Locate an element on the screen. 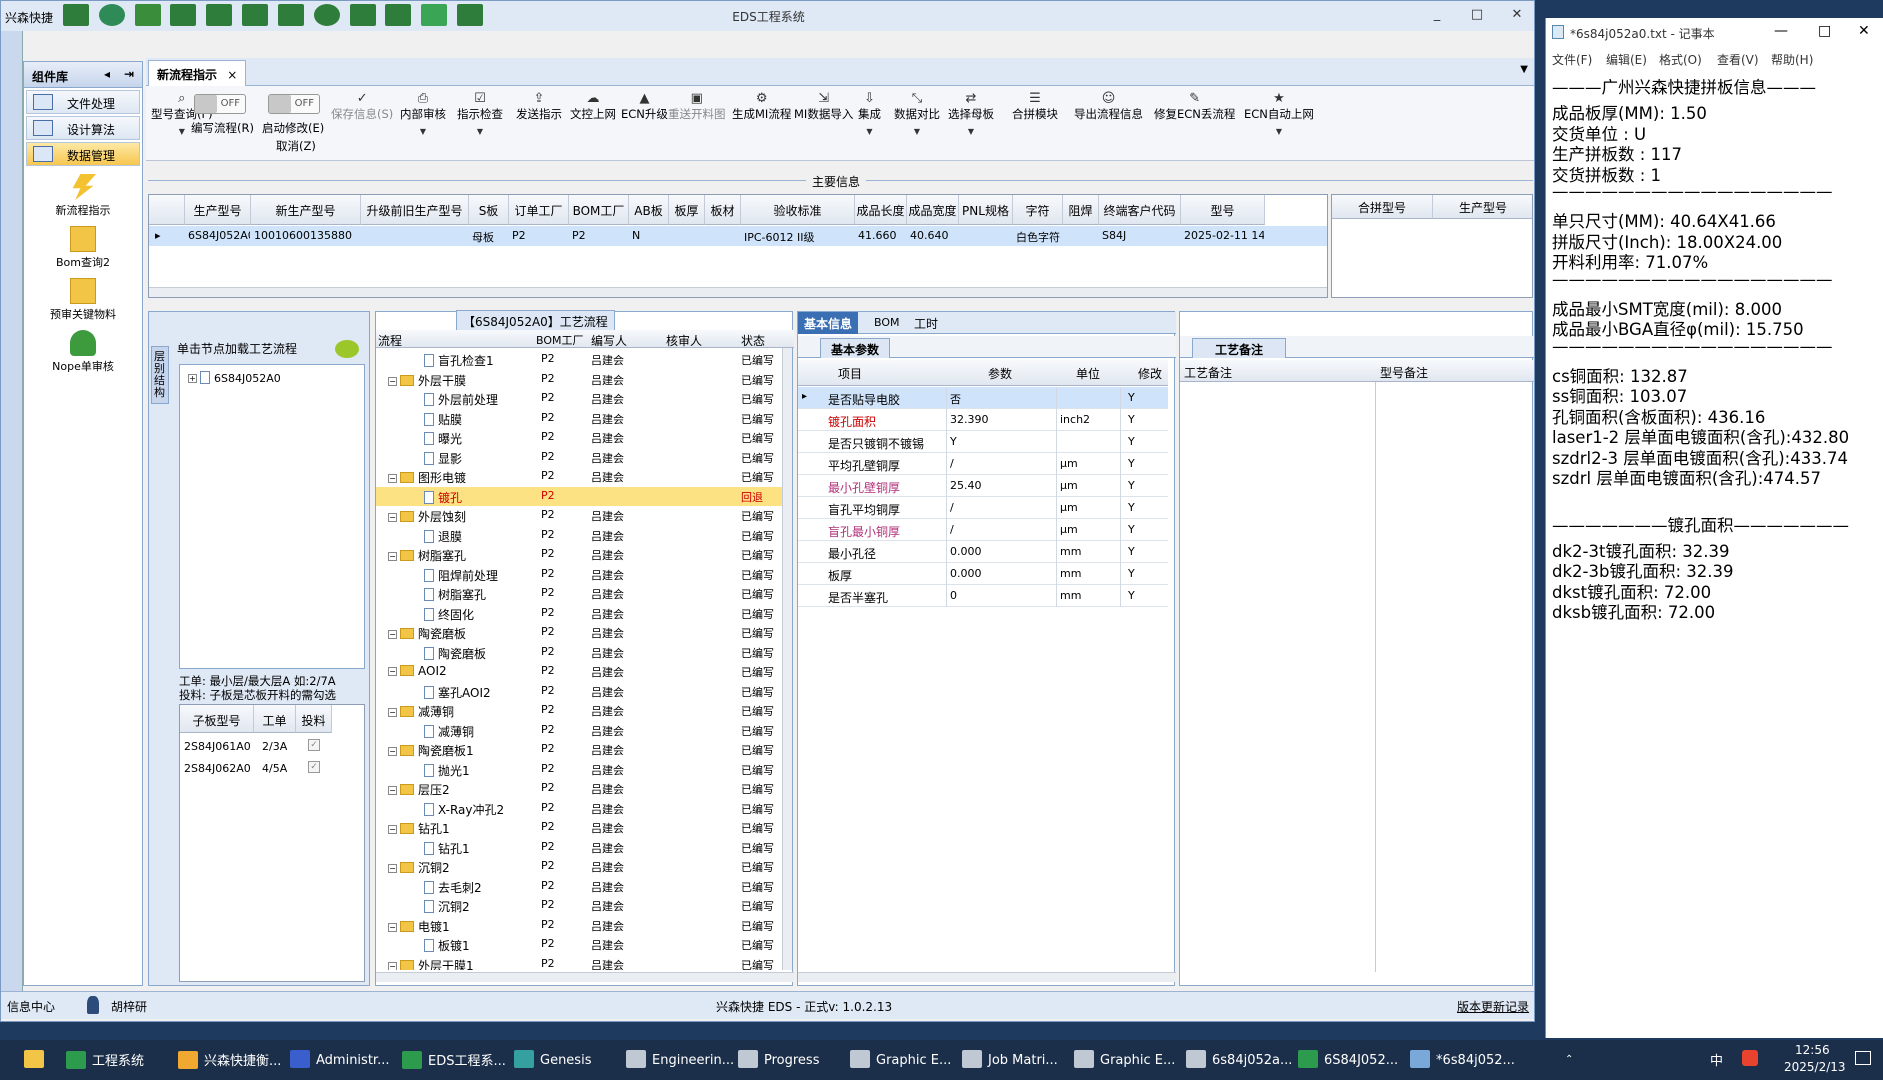  chevron-up-icon: ⌃ is located at coordinates (1569, 1059).